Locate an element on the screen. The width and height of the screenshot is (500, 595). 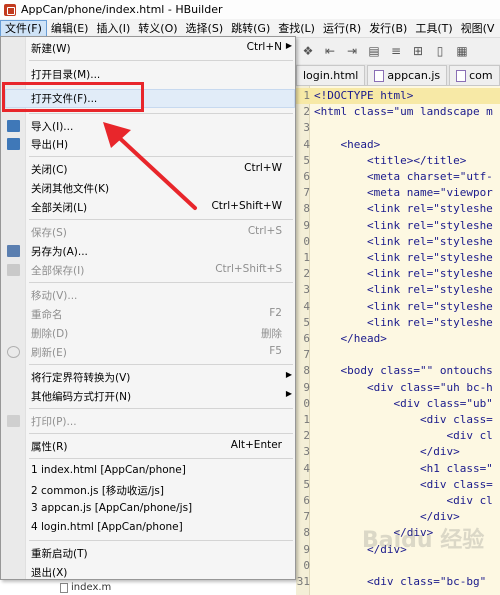
code-line: 6 <div cl is located at coordinates (398, 501).